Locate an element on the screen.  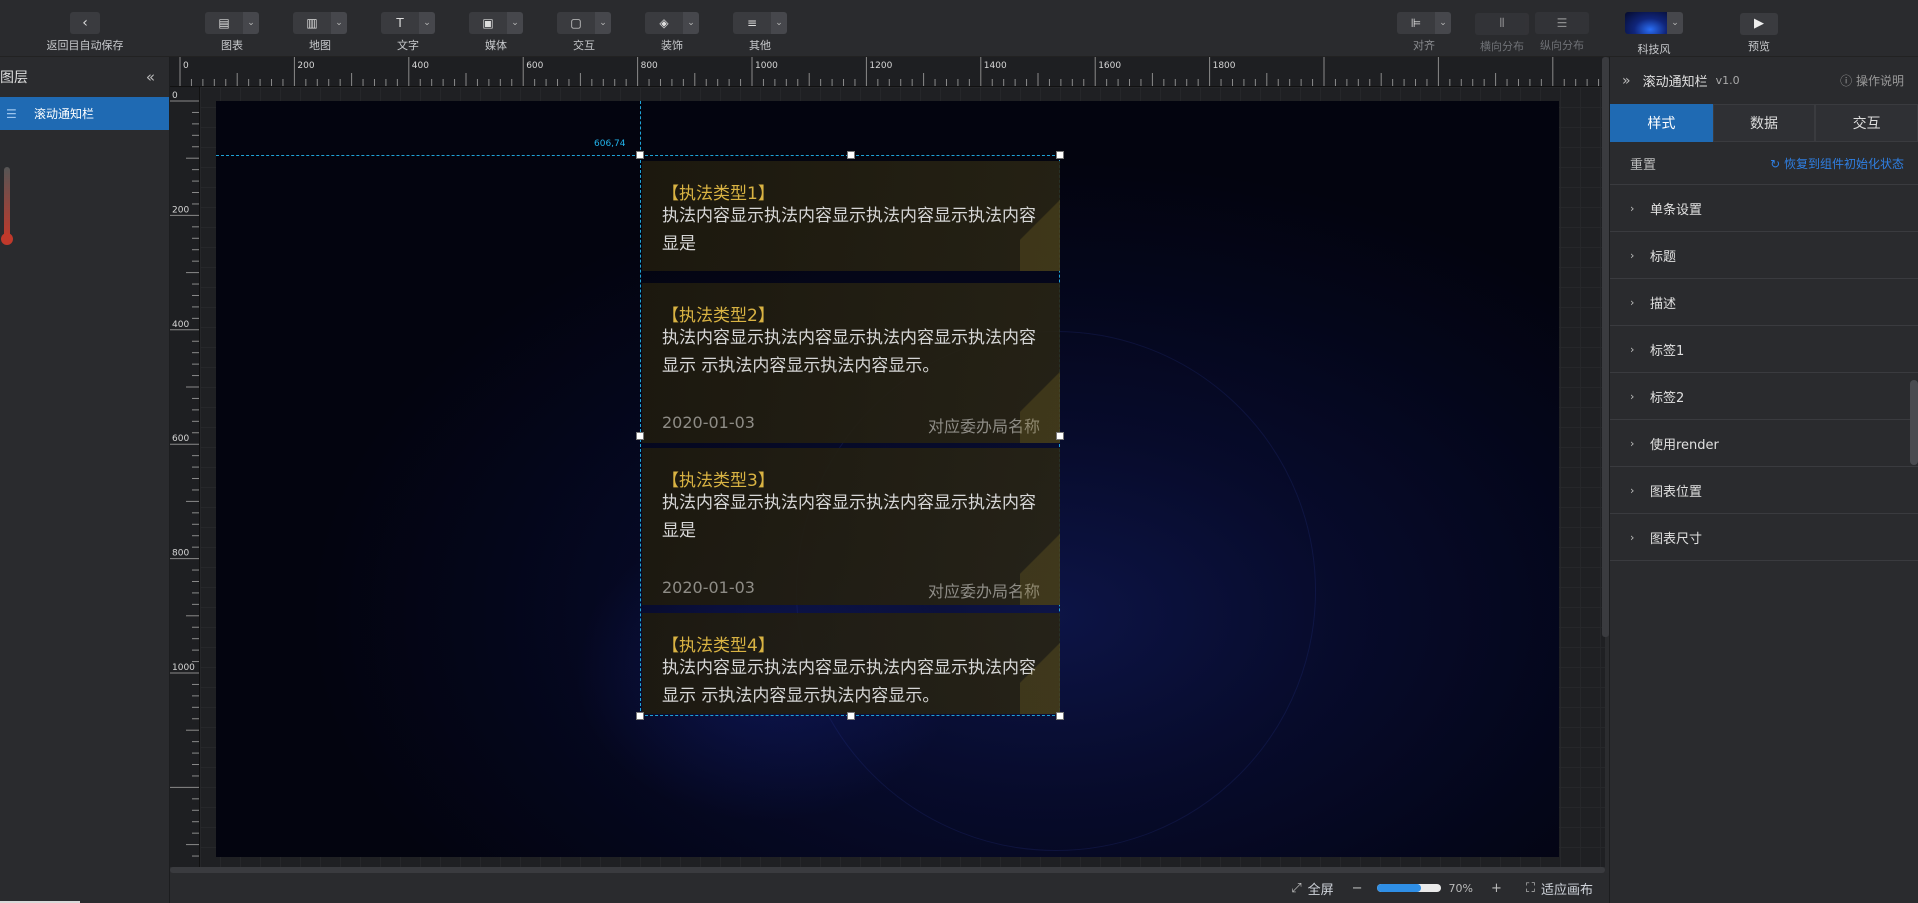
property-tabs: 样式 数据 交互 is located at coordinates (1764, 123).